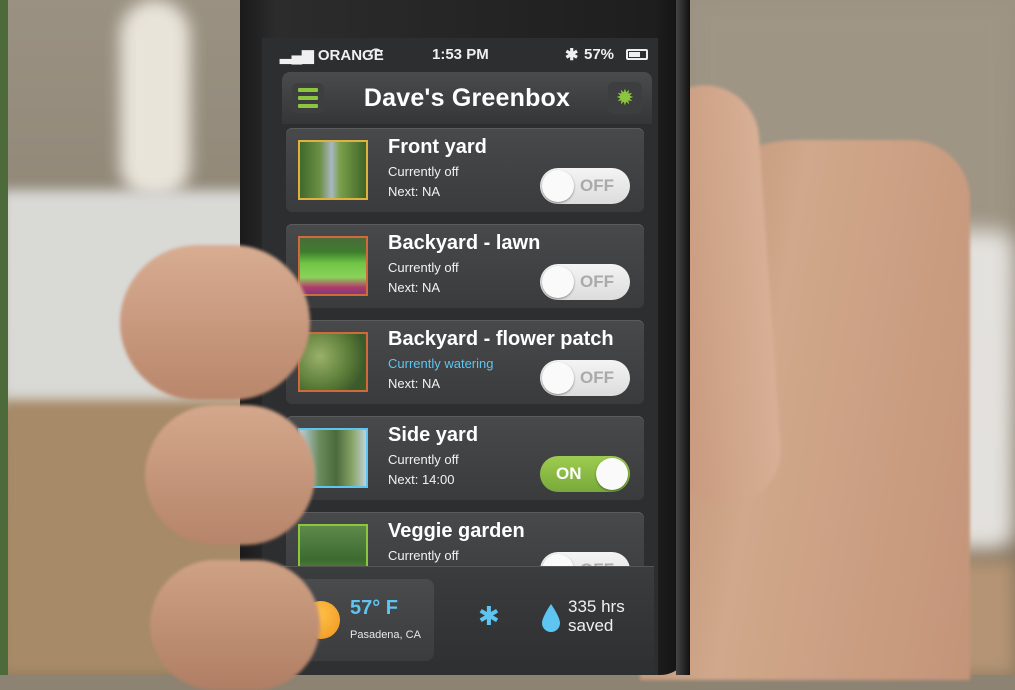  What do you see at coordinates (501, 339) in the screenshot?
I see `zone-name: Backyard - flower patch` at bounding box center [501, 339].